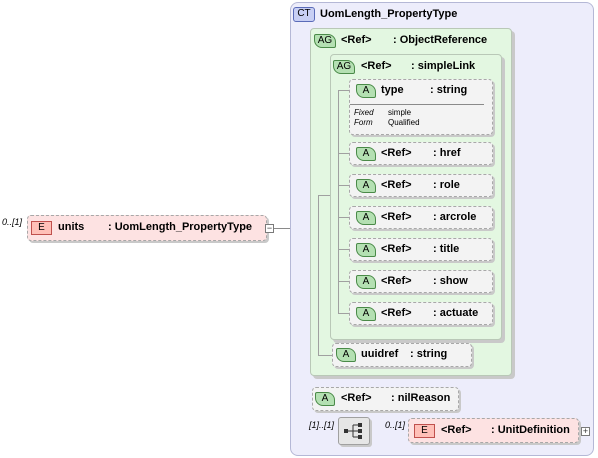  Describe the element at coordinates (322, 425) in the screenshot. I see `sequence-cardinality: [1]..[1]` at that location.